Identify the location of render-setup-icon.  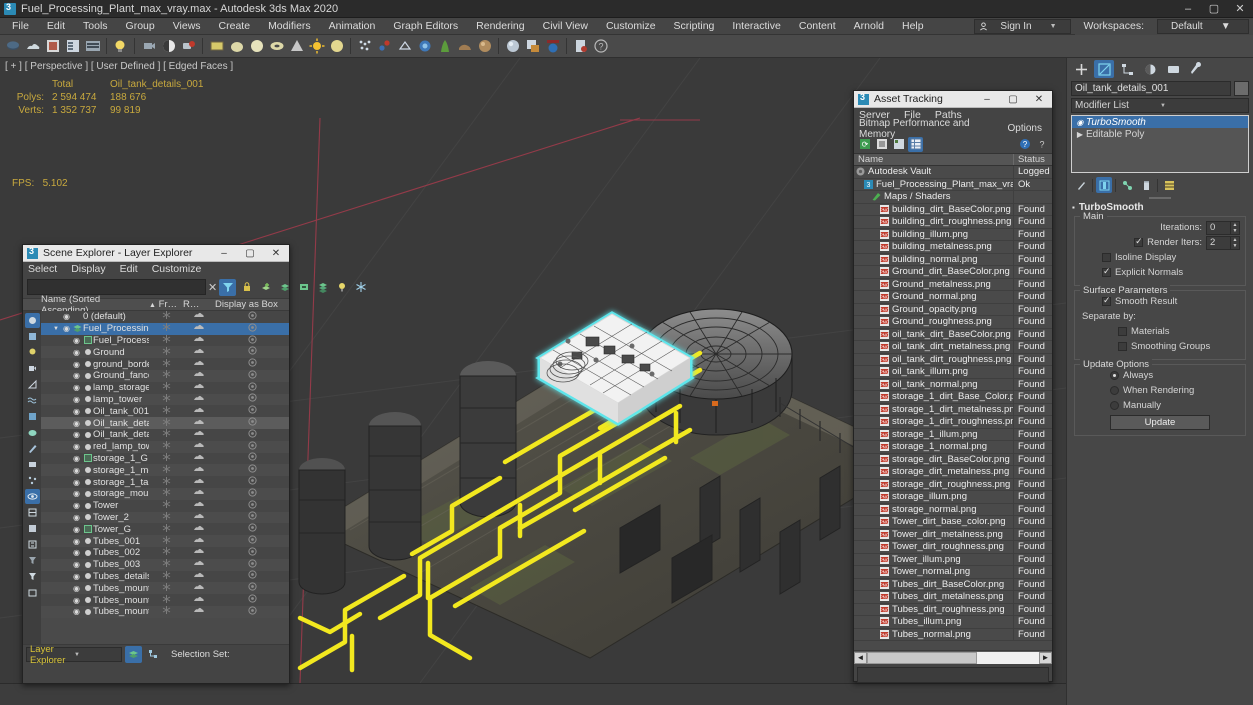
(168, 46).